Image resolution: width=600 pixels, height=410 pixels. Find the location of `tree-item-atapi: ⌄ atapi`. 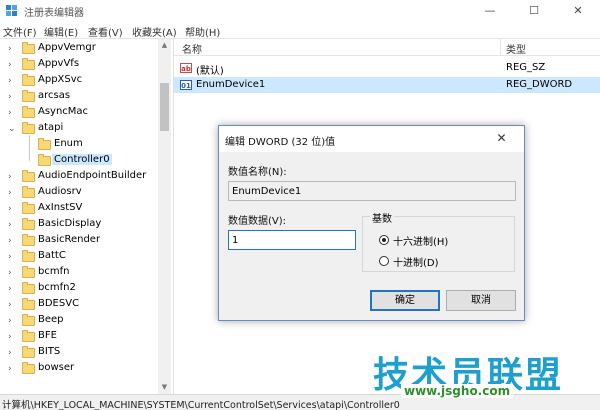

tree-item-atapi: ⌄ atapi is located at coordinates (80, 129).